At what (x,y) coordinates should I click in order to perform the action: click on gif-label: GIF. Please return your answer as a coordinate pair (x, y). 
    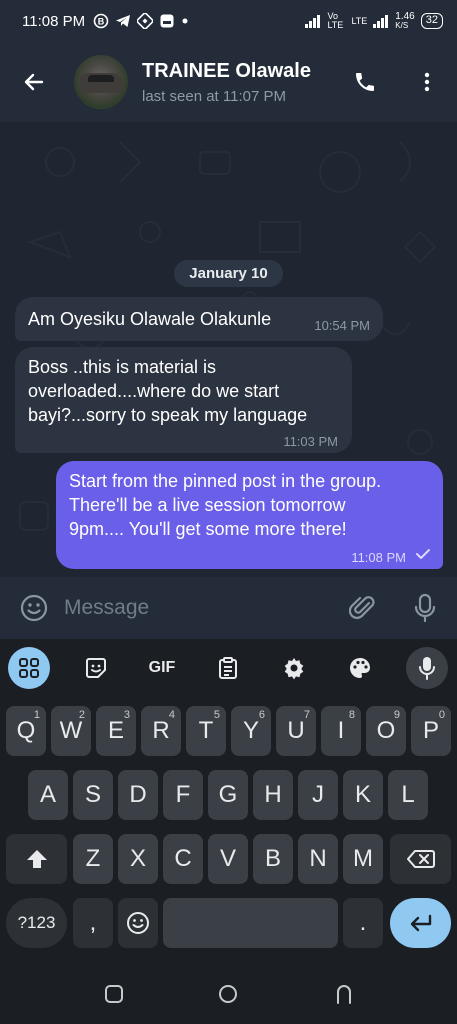
    Looking at the image, I should click on (162, 667).